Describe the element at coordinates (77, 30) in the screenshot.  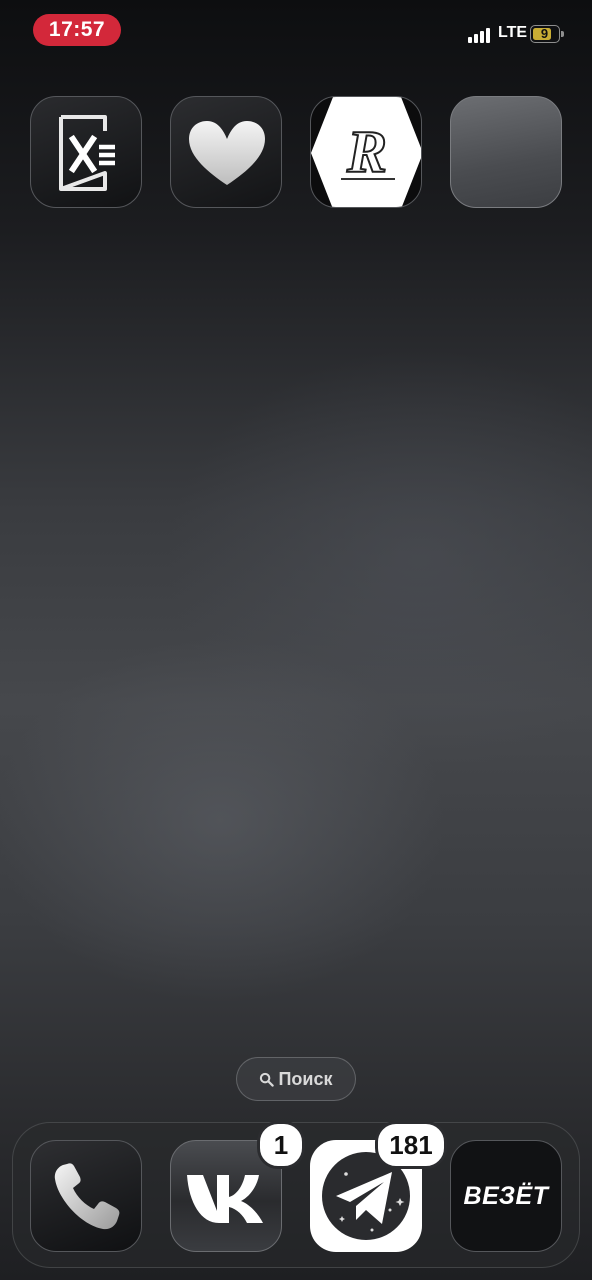
I see `status-time: 17:57` at that location.